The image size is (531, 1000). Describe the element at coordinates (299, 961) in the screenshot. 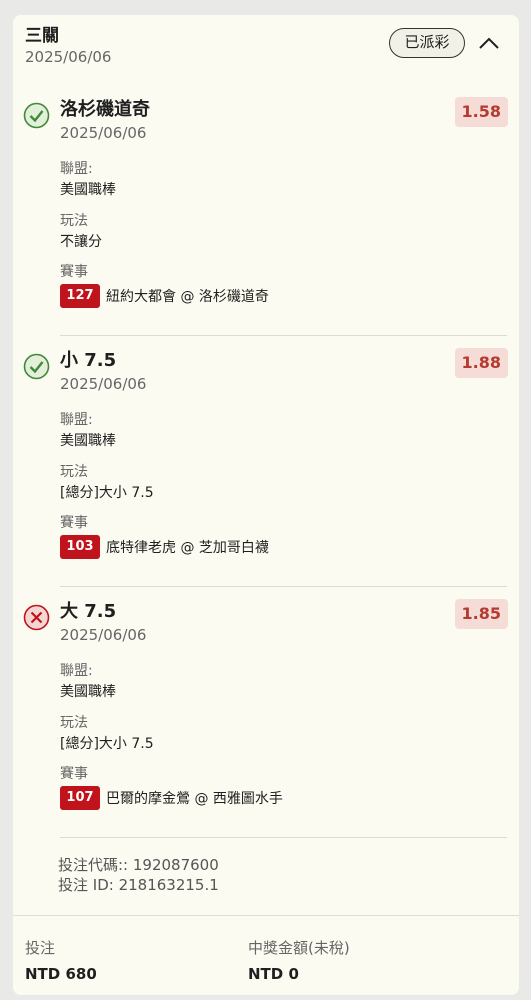

I see `payout-block: 中獎金額(未稅) NTD 0` at that location.